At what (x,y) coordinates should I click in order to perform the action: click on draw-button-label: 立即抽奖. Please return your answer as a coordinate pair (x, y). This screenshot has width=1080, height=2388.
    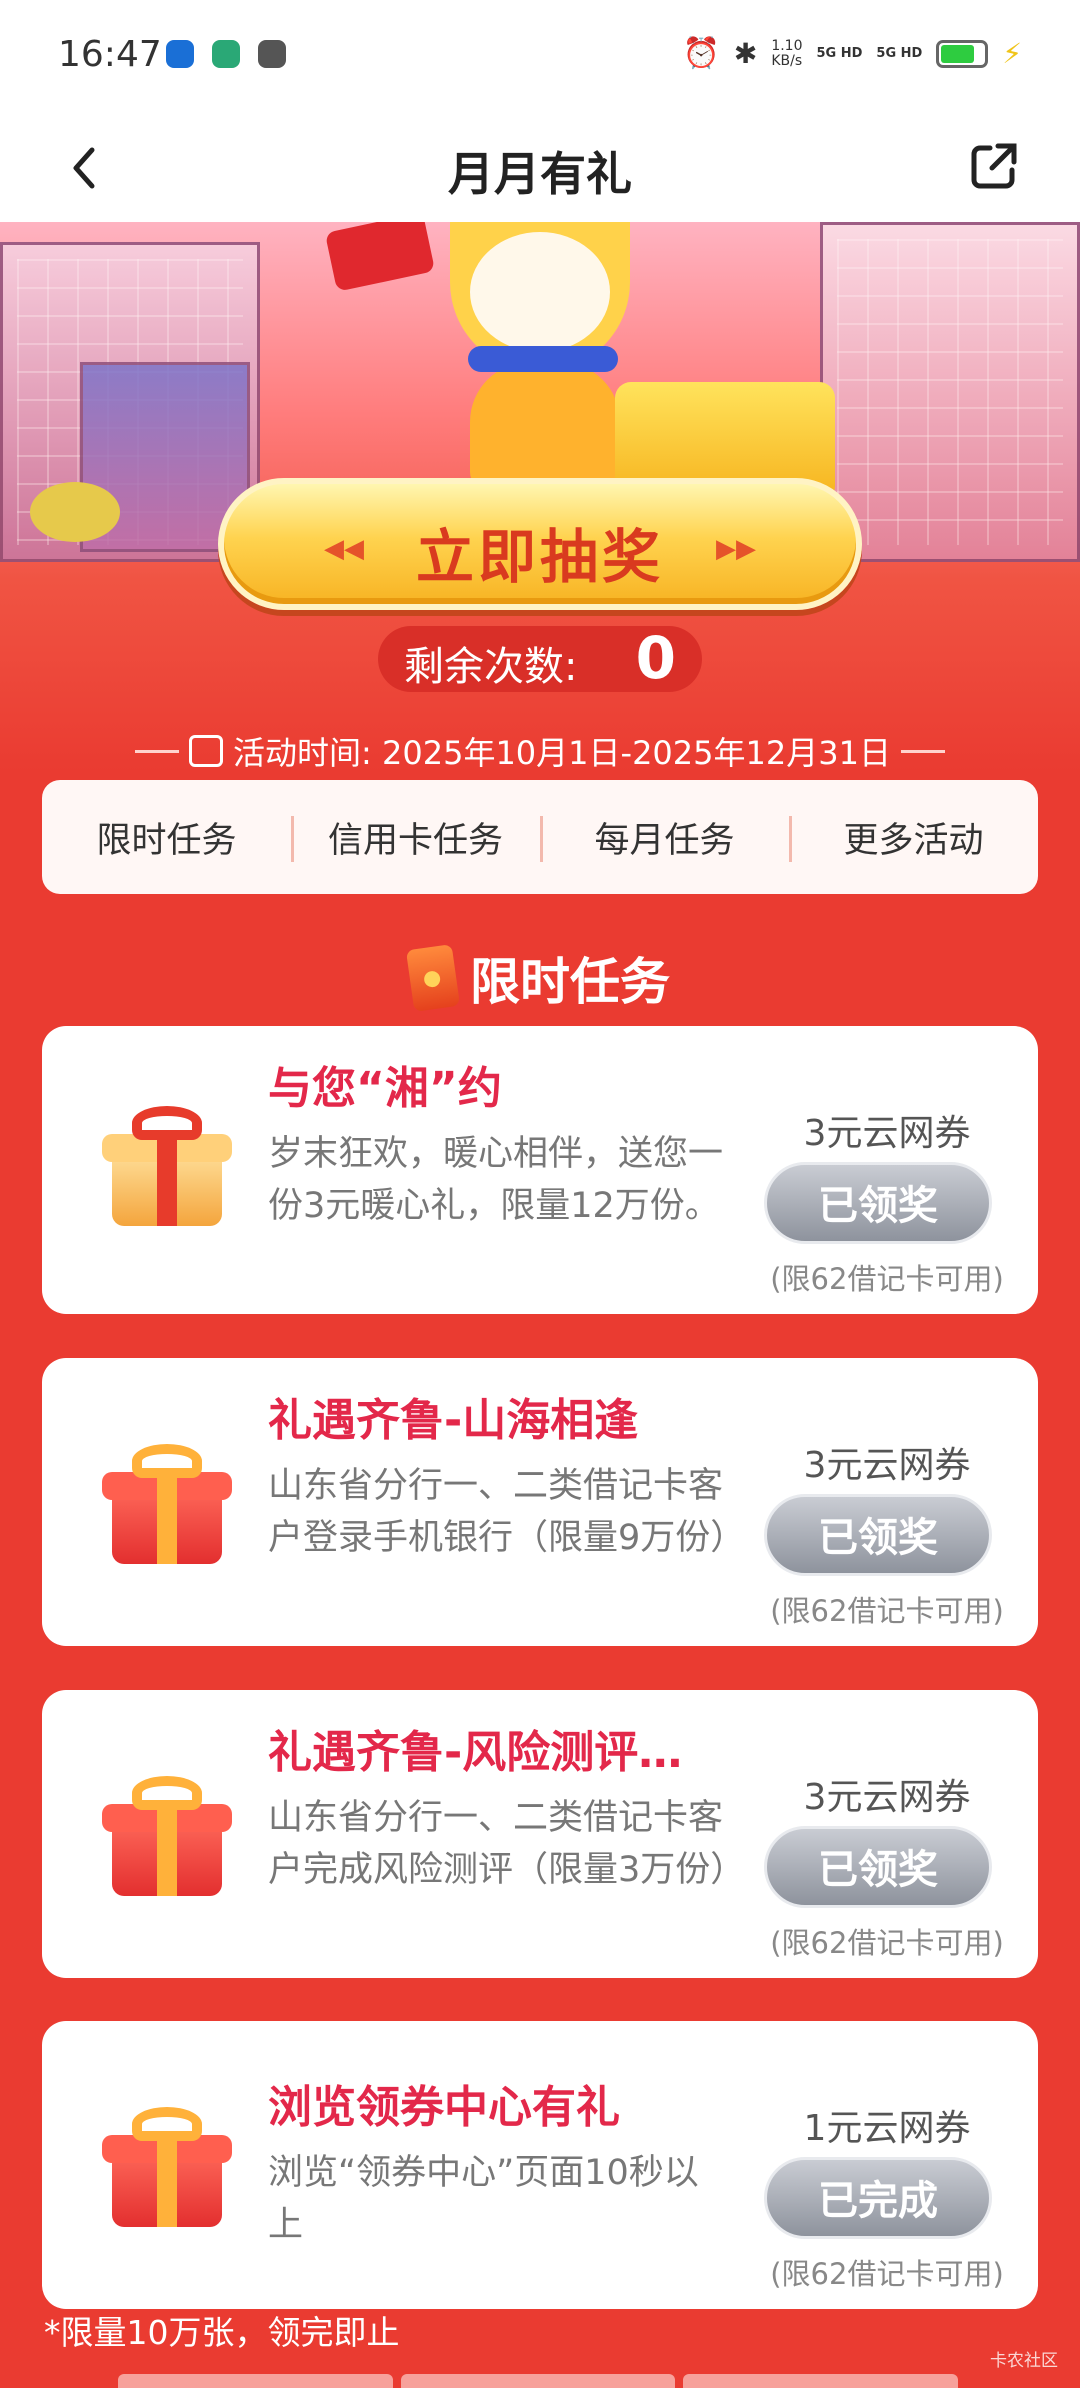
    Looking at the image, I should click on (539, 557).